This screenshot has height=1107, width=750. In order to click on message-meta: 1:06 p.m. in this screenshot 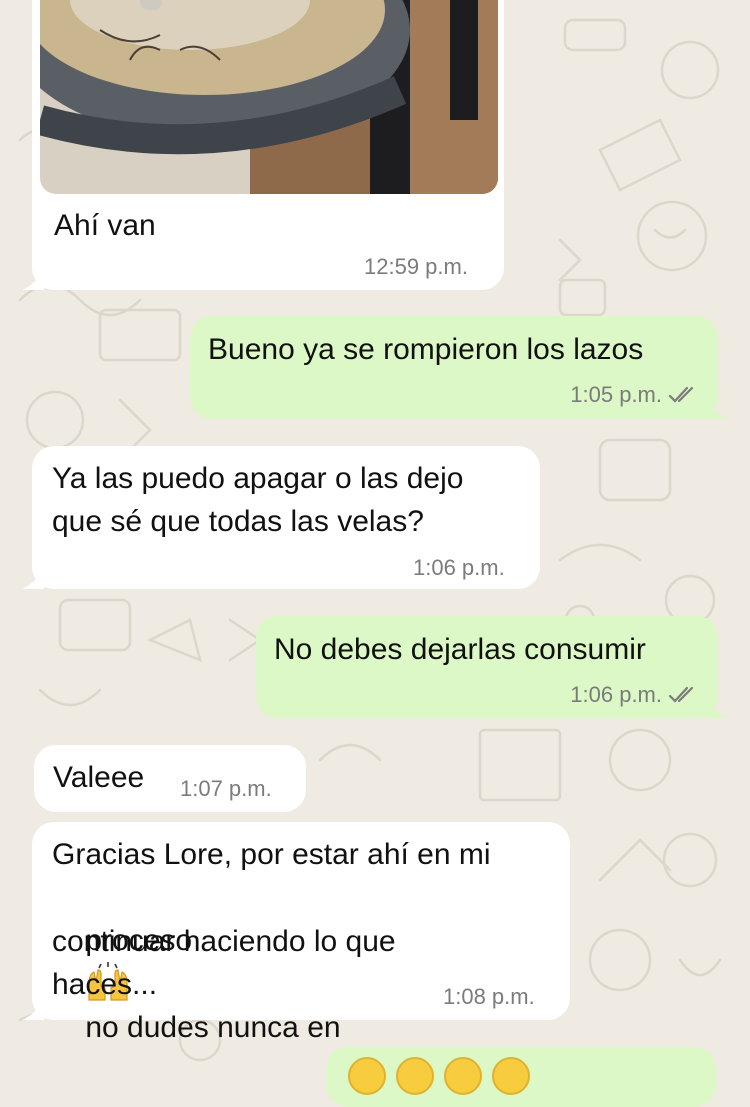, I will do `click(634, 695)`.